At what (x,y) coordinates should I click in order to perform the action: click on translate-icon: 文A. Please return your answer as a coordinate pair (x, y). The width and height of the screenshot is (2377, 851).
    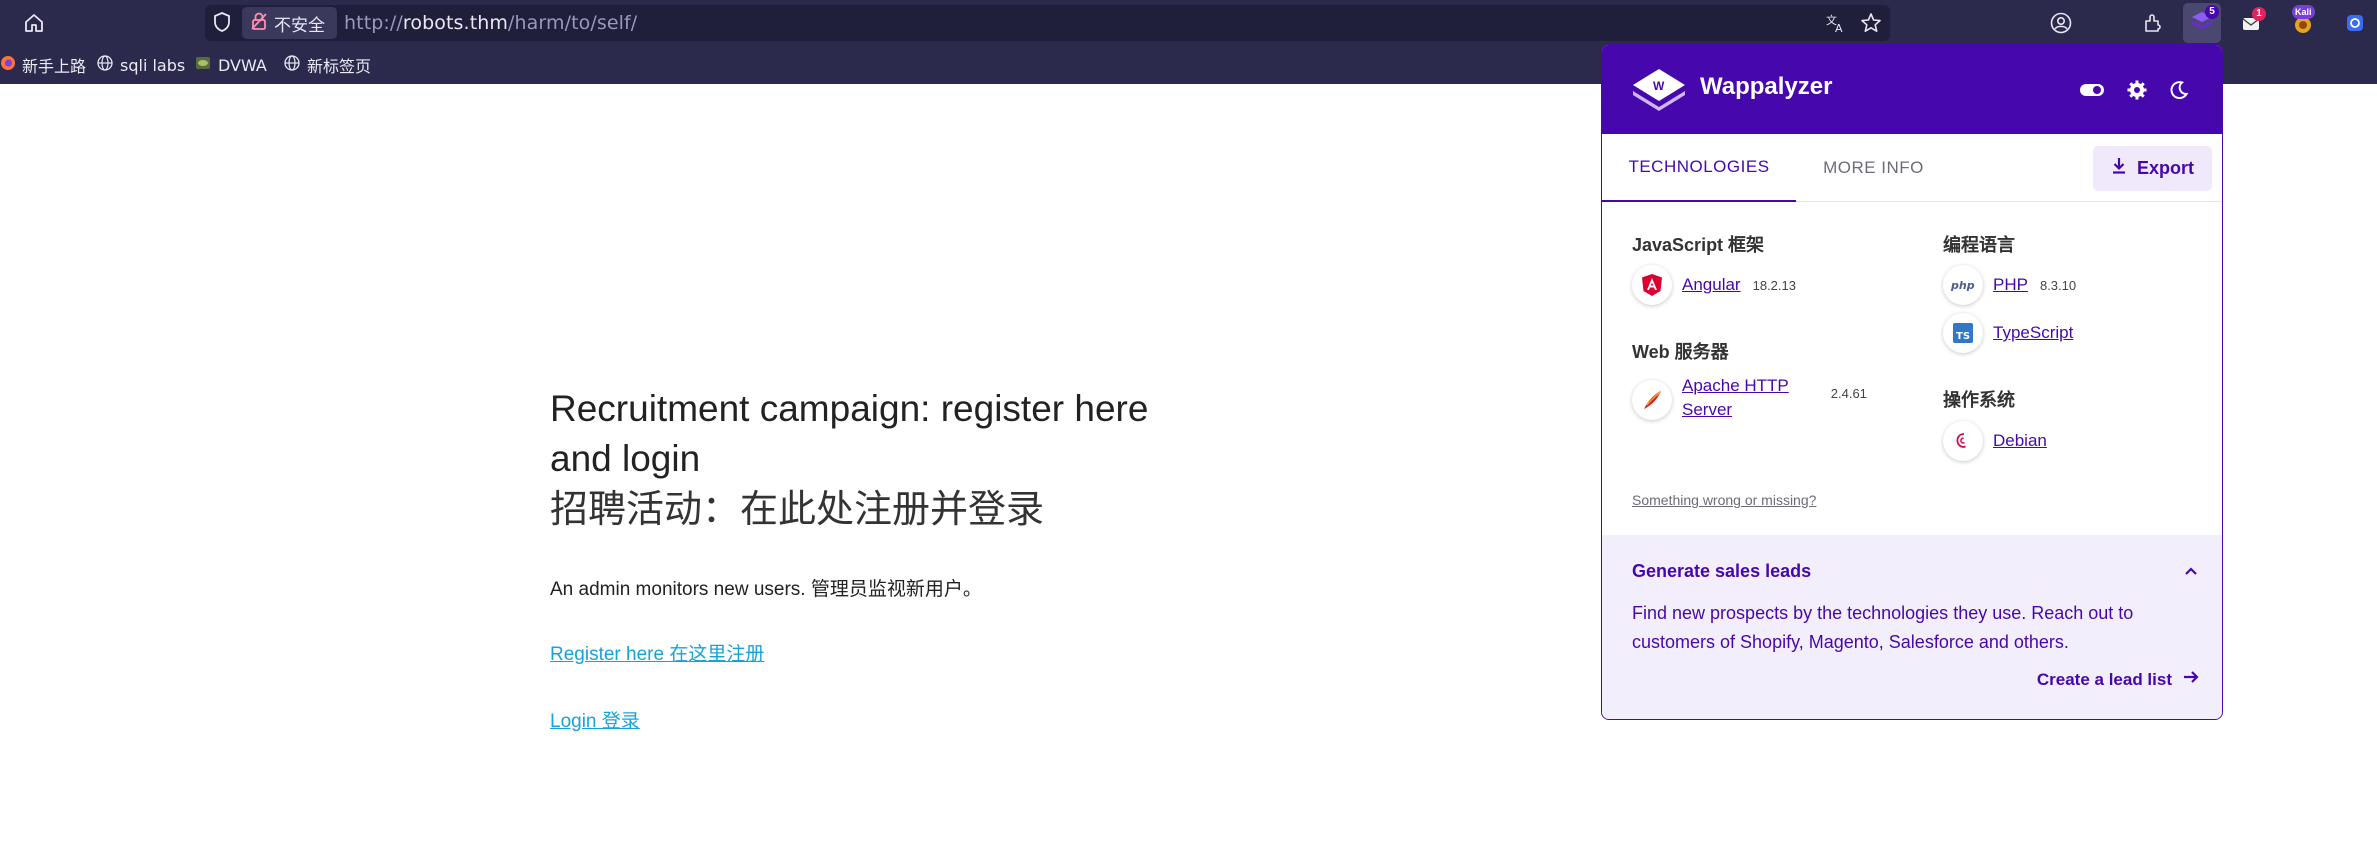
    Looking at the image, I should click on (1836, 23).